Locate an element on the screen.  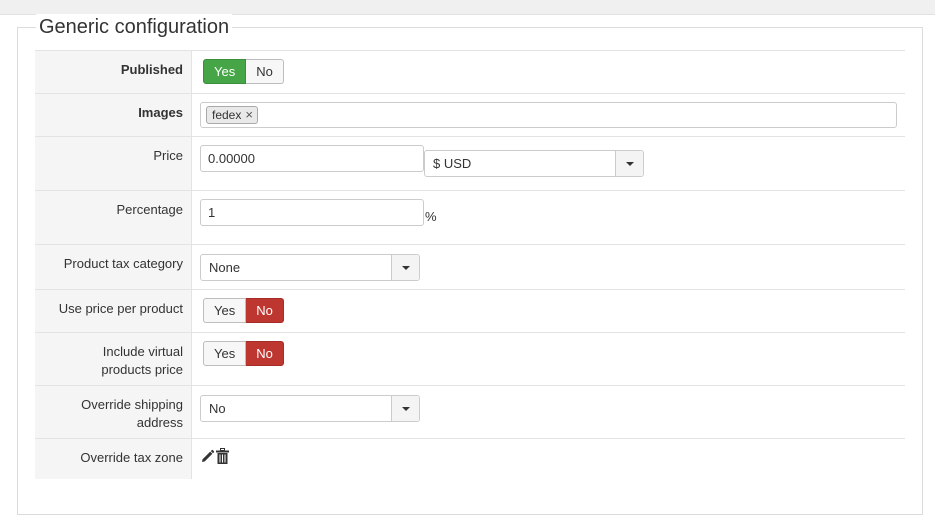
images-label: Images is located at coordinates (113, 115).